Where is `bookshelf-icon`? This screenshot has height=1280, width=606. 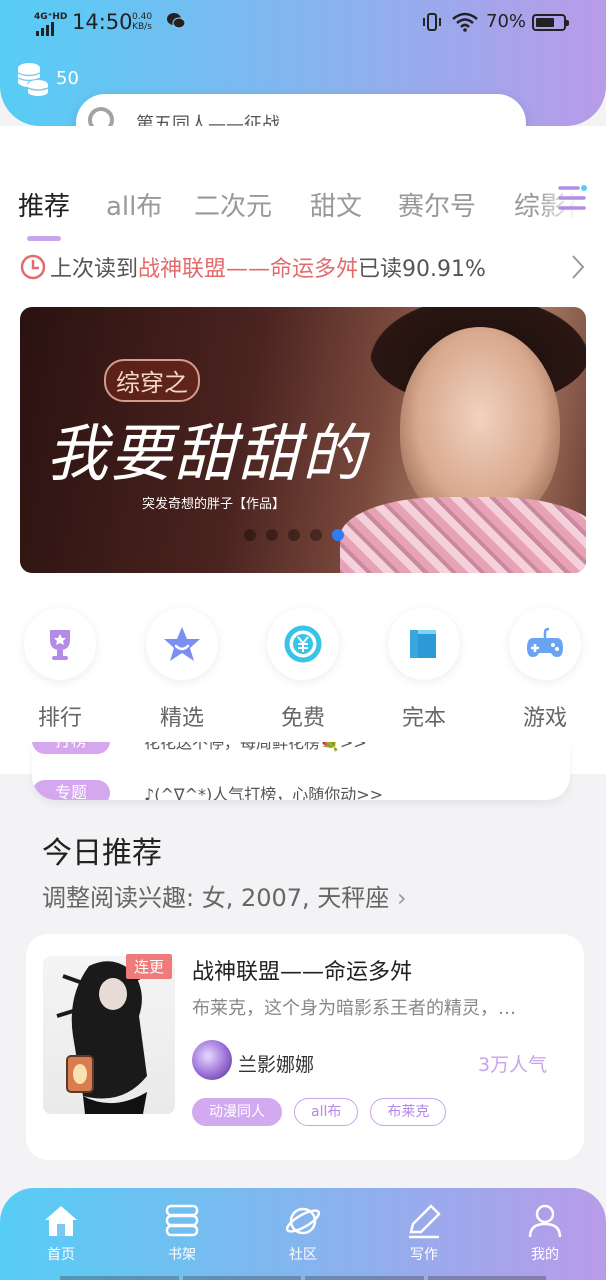
bookshelf-icon is located at coordinates (182, 1220).